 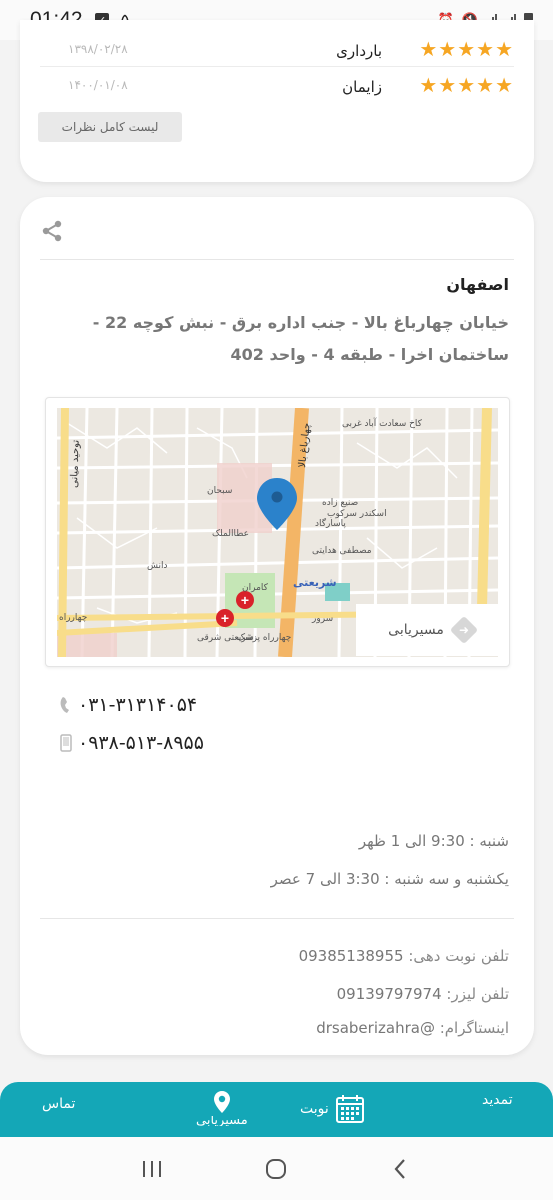 I want to click on nav-renew-label: تمدید, so click(x=497, y=1100).